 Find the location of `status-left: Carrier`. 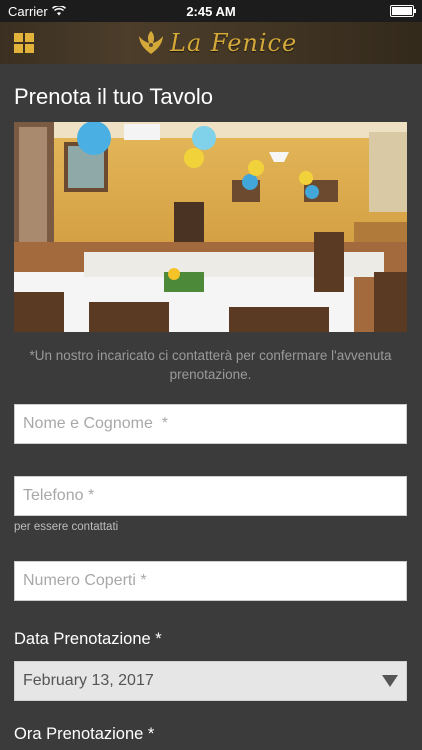

status-left: Carrier is located at coordinates (37, 11).